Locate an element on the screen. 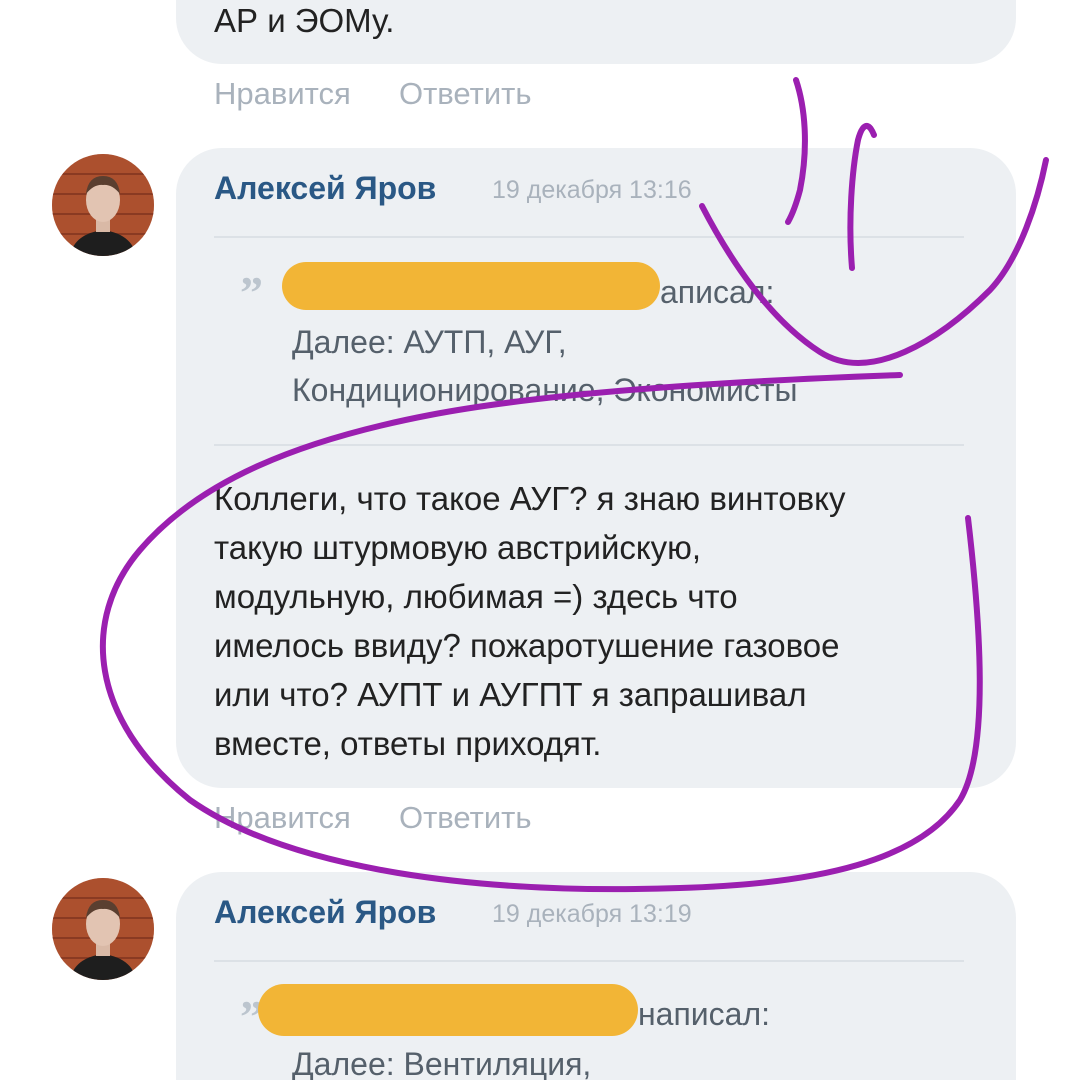 The height and width of the screenshot is (1080, 1080). quote-mark-icon: ” is located at coordinates (251, 292).